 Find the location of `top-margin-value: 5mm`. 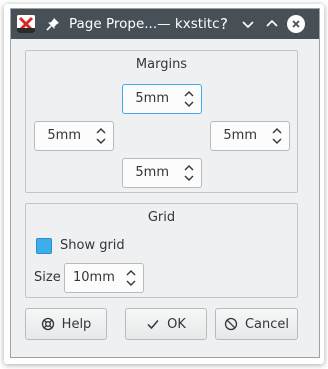

top-margin-value: 5mm is located at coordinates (152, 98).